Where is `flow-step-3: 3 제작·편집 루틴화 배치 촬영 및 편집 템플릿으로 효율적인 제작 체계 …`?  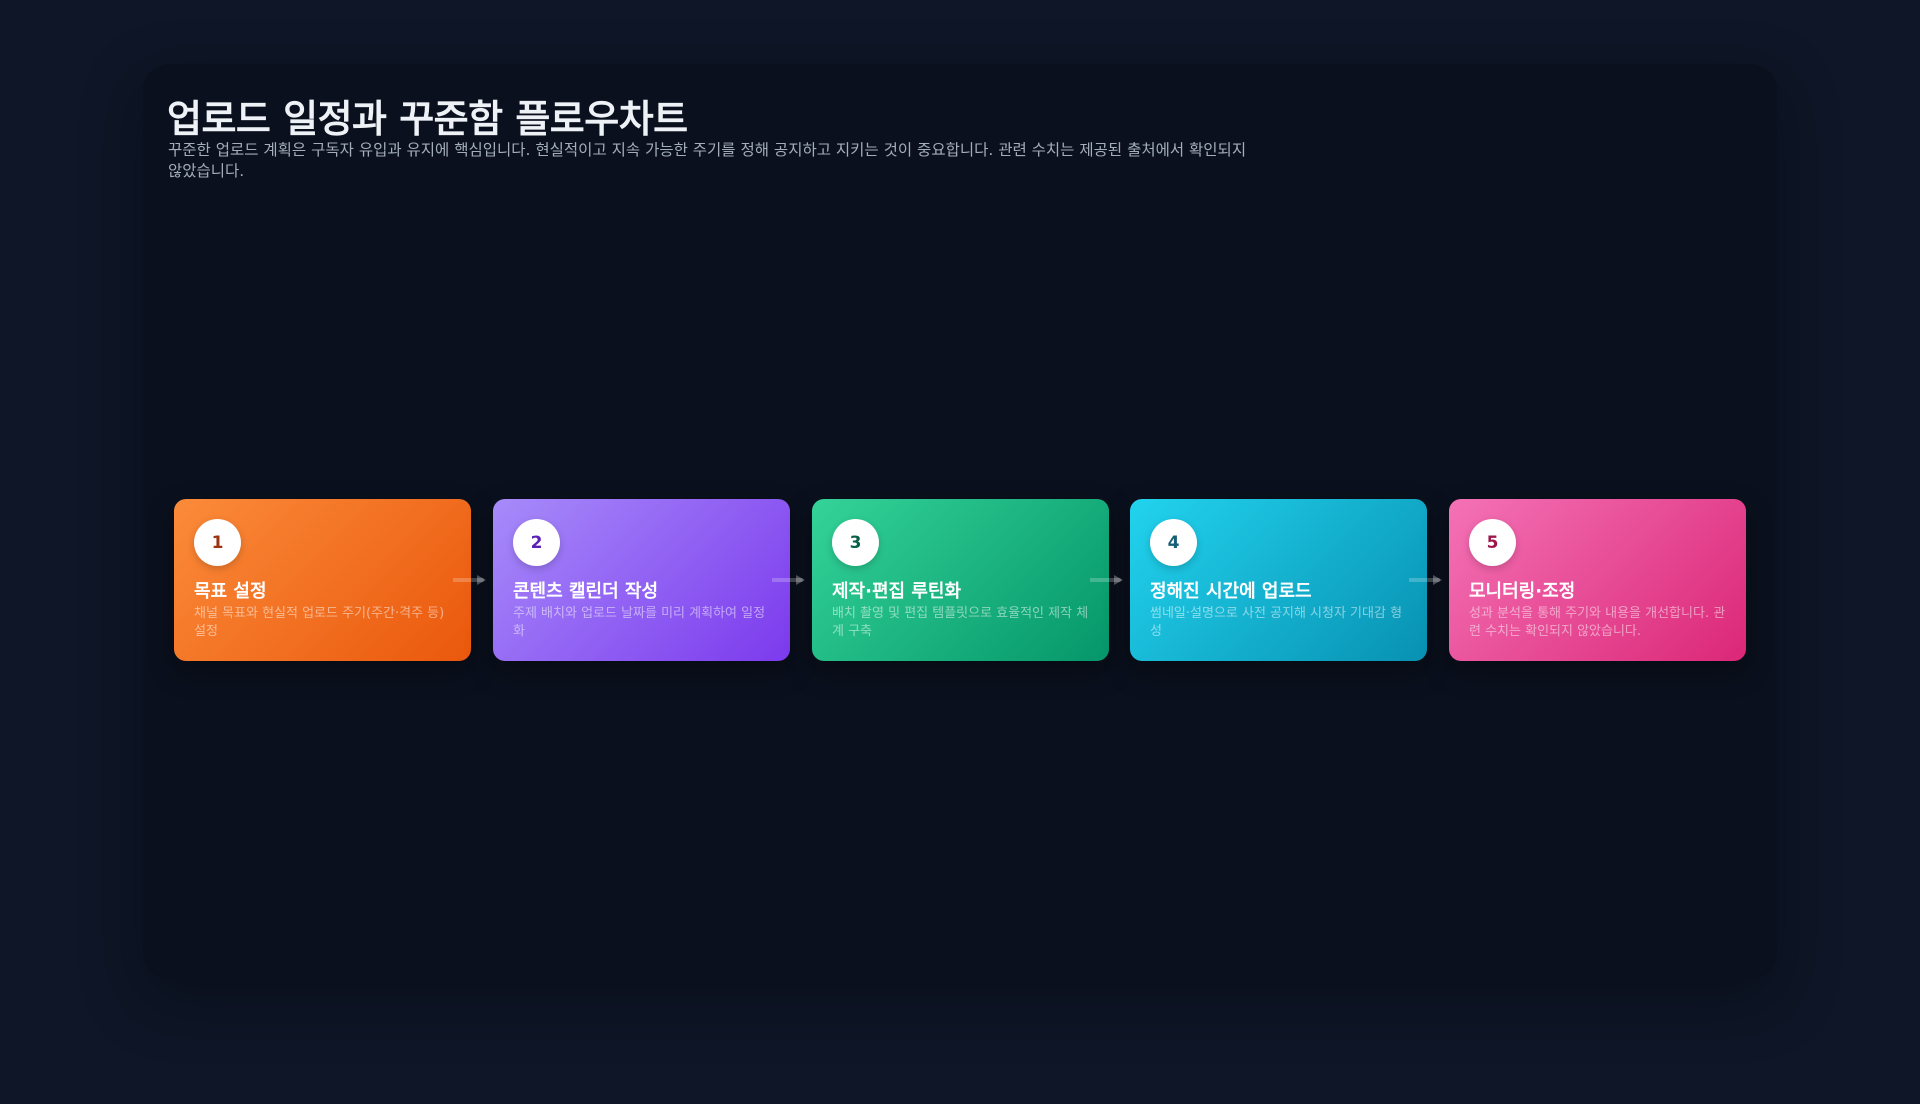
flow-step-3: 3 제작·편집 루틴화 배치 촬영 및 편집 템플릿으로 효율적인 제작 체계 … is located at coordinates (960, 580).